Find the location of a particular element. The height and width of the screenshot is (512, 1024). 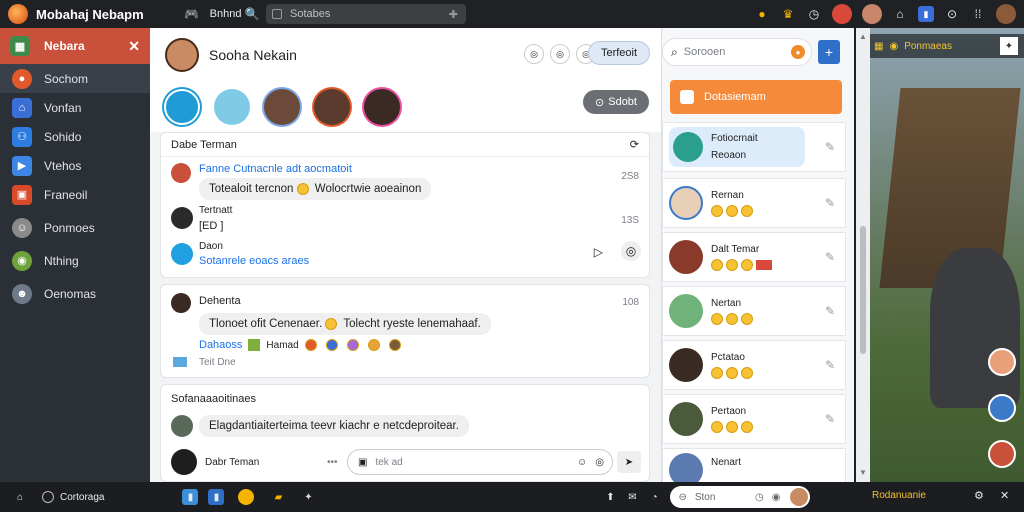

chrome-icon is located at coordinates (246, 497).